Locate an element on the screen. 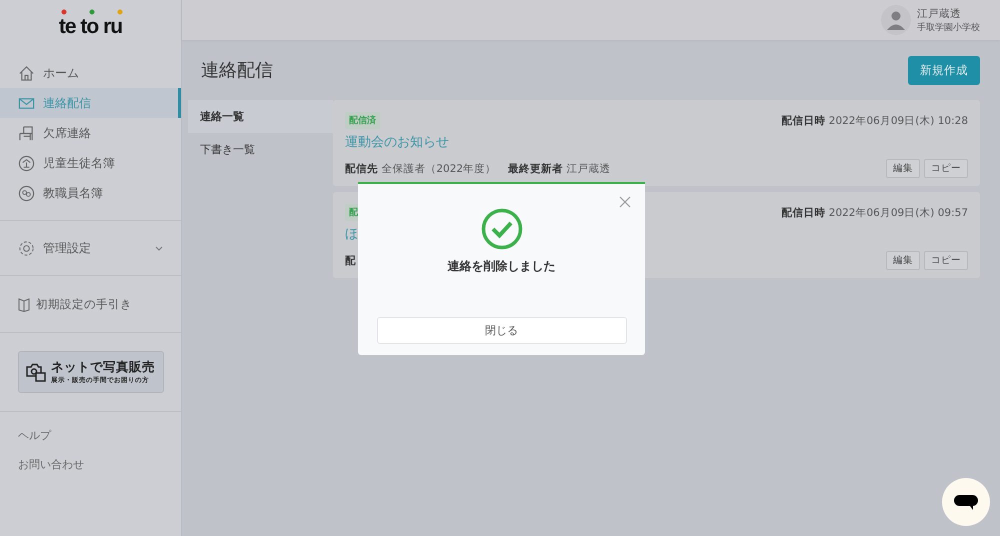  sidebar-item: ホーム is located at coordinates (90, 73).